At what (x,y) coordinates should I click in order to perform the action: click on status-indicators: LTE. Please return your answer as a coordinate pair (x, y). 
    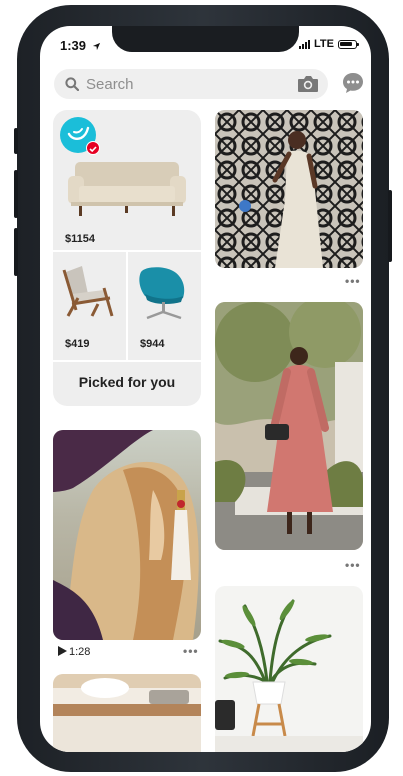
    Looking at the image, I should click on (329, 44).